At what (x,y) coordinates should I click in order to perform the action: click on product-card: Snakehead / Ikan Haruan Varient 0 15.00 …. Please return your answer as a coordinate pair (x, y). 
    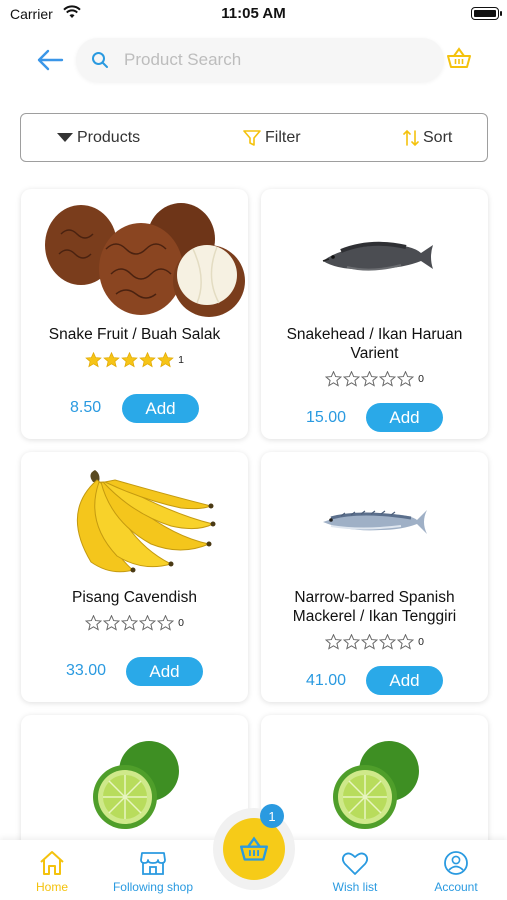
    Looking at the image, I should click on (374, 314).